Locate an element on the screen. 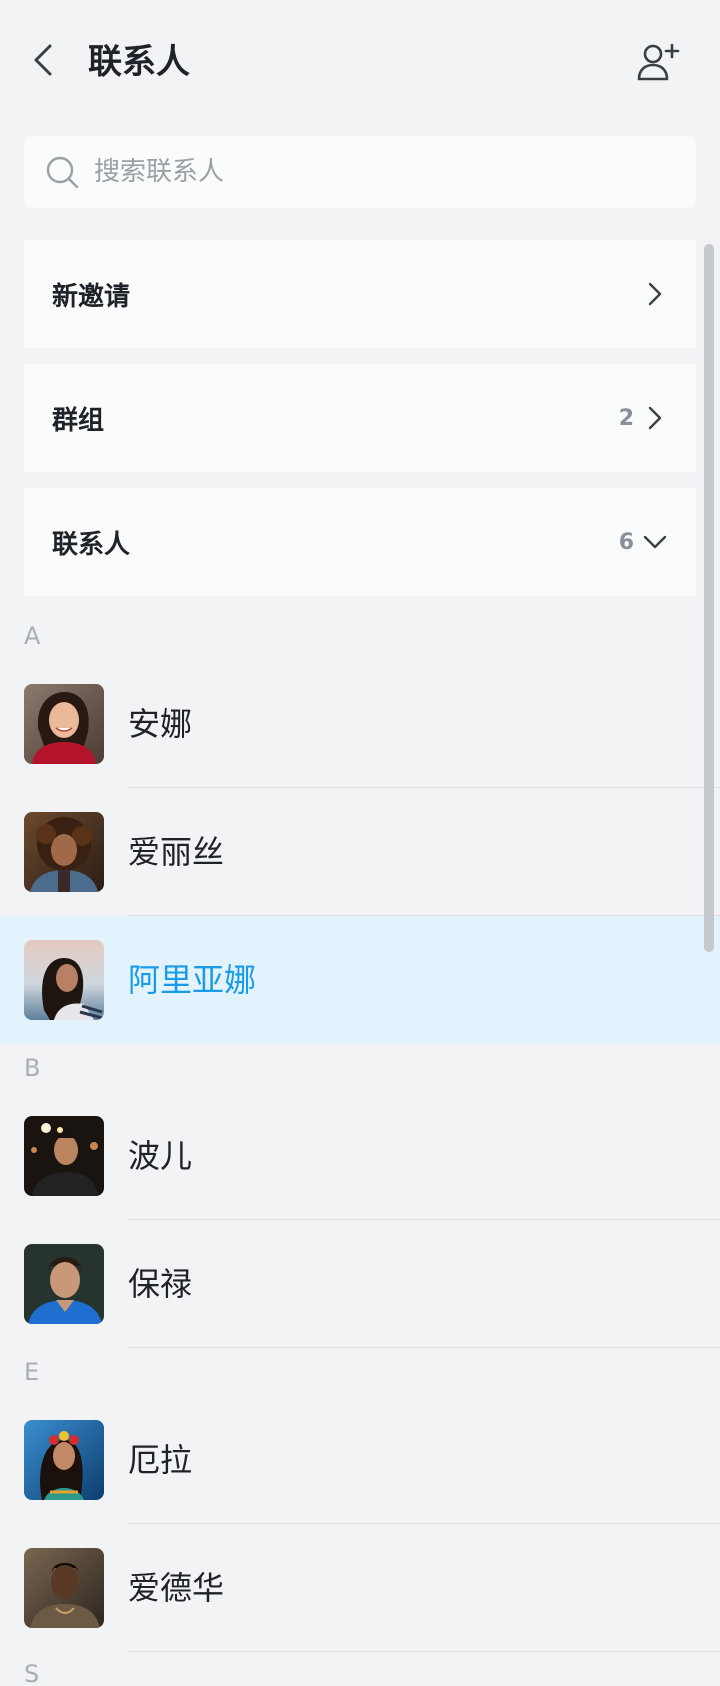 The width and height of the screenshot is (720, 1686). section-letter-b: B is located at coordinates (32, 1068).